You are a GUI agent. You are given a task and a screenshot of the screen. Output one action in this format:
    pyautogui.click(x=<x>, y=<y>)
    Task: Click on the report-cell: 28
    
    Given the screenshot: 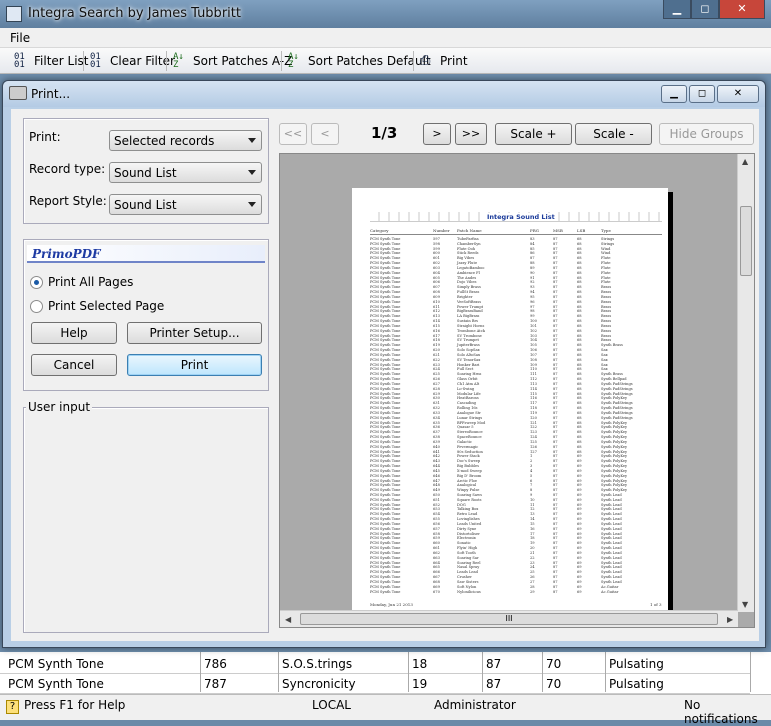 What is the action you would take?
    pyautogui.click(x=532, y=586)
    